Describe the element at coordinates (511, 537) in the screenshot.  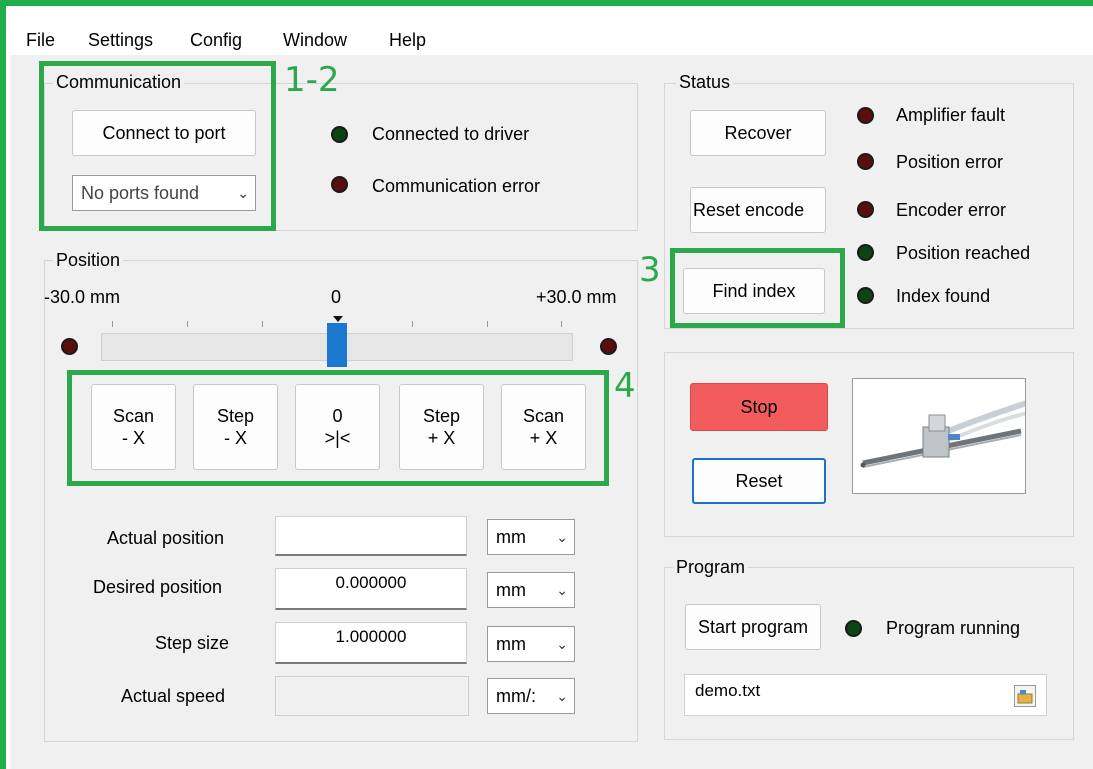
I see `actual-position-unit-value: mm` at that location.